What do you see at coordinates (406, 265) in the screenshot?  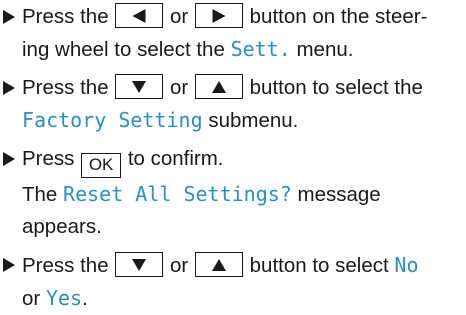 I see `option-no: No` at bounding box center [406, 265].